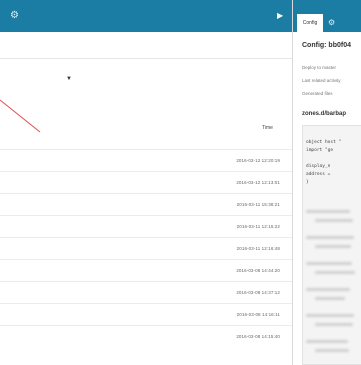 The height and width of the screenshot is (365, 361). What do you see at coordinates (318, 174) in the screenshot?
I see `code-line: address =` at bounding box center [318, 174].